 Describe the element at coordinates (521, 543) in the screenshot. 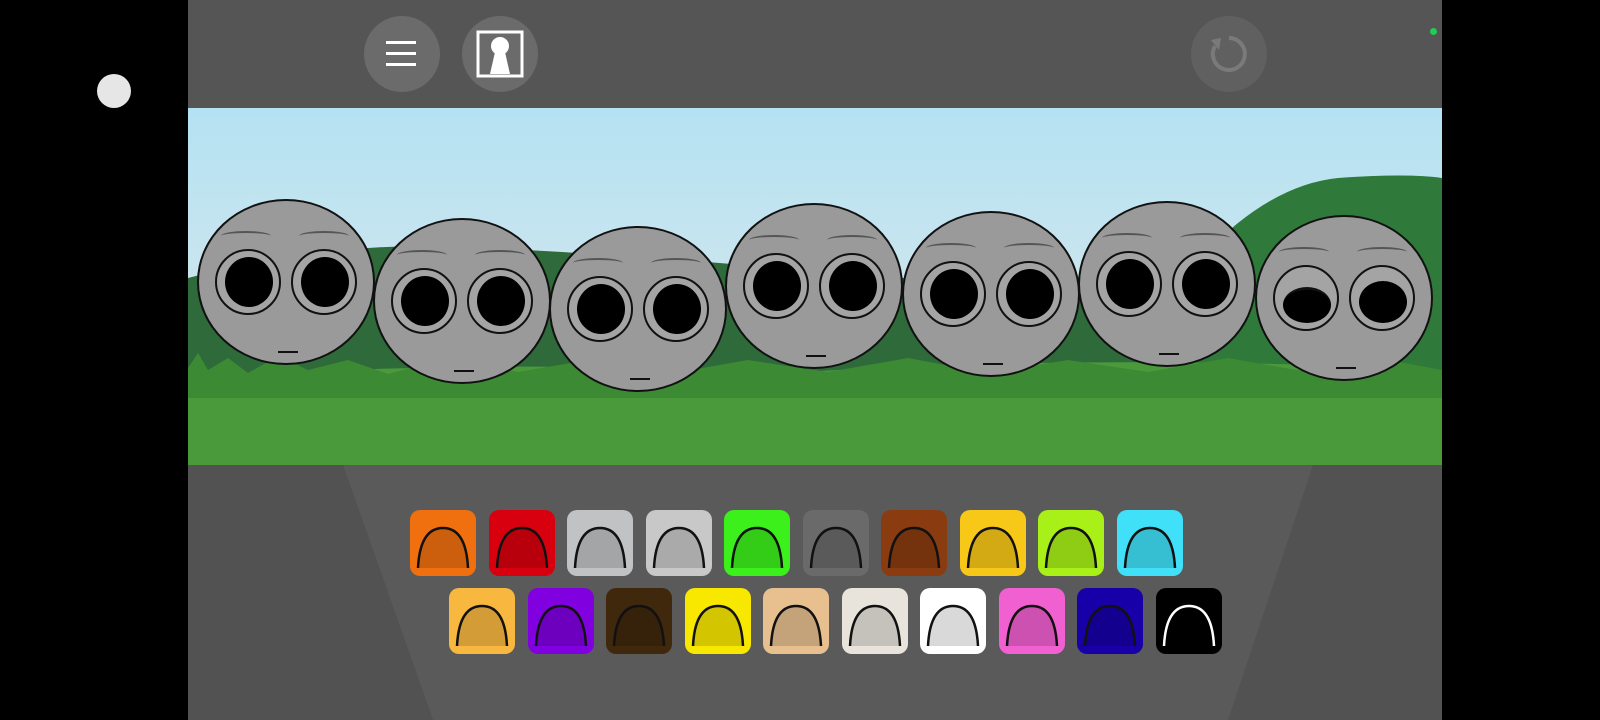

I see `red-spiky-hair-icon` at that location.